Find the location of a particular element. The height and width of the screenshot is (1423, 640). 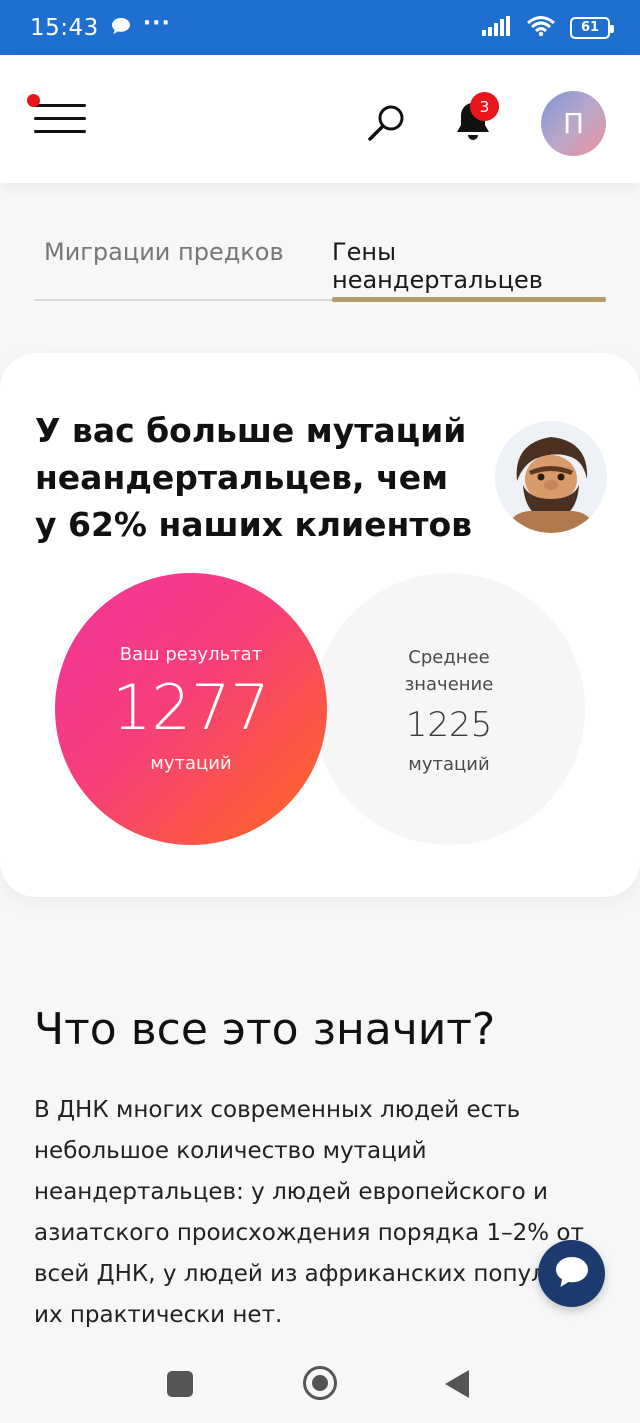

search-icon is located at coordinates (387, 127).